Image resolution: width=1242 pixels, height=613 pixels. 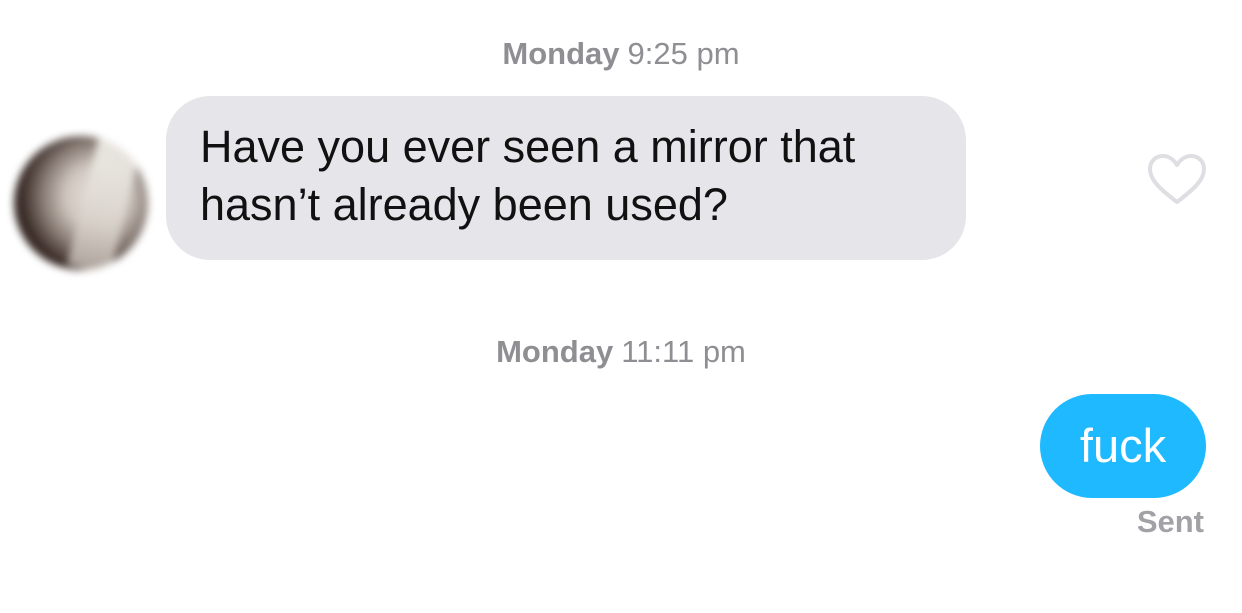 What do you see at coordinates (1177, 179) in the screenshot?
I see `heart-icon` at bounding box center [1177, 179].